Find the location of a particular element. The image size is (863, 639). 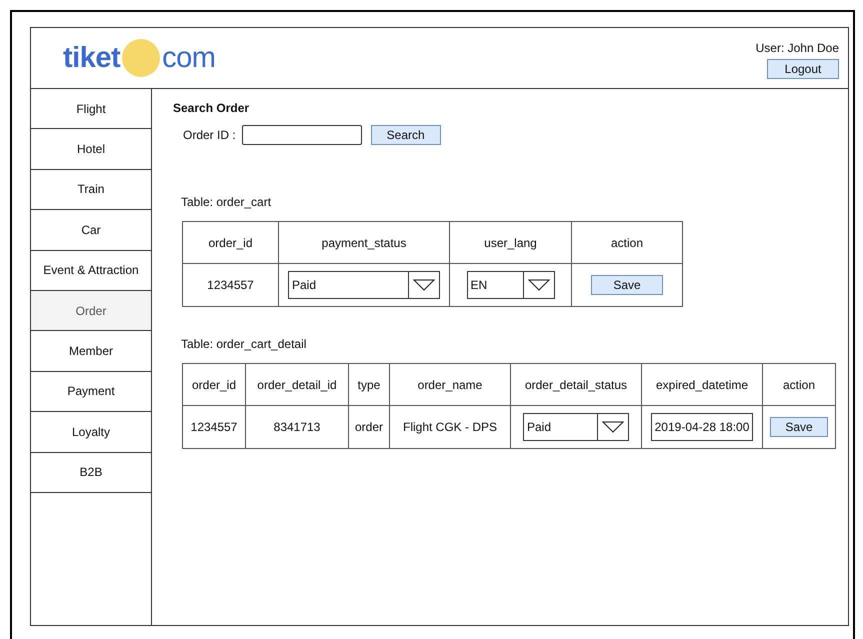

table-cell: Flight CGK - DPS is located at coordinates (450, 427).